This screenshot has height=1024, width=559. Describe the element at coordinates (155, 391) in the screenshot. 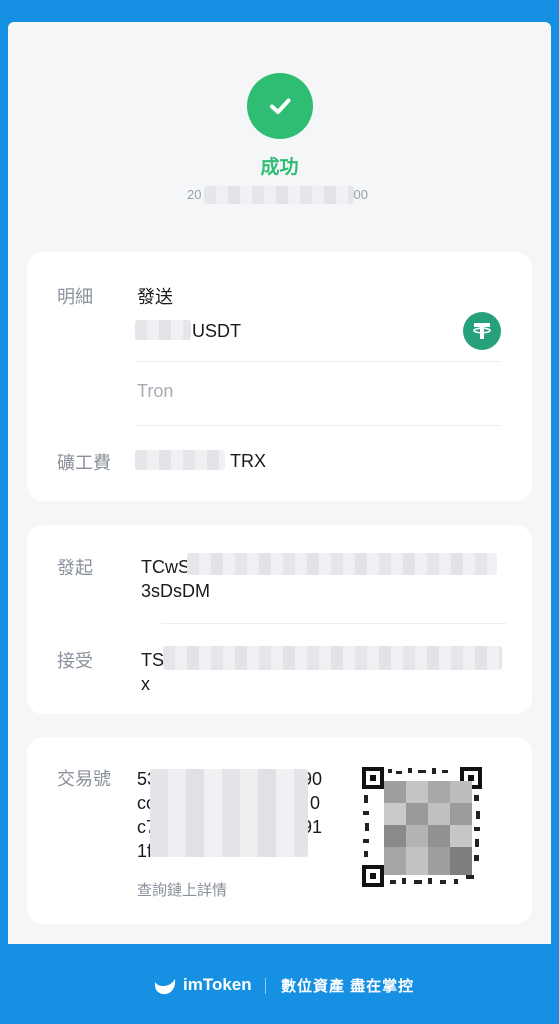

I see `network-name: Tron` at that location.